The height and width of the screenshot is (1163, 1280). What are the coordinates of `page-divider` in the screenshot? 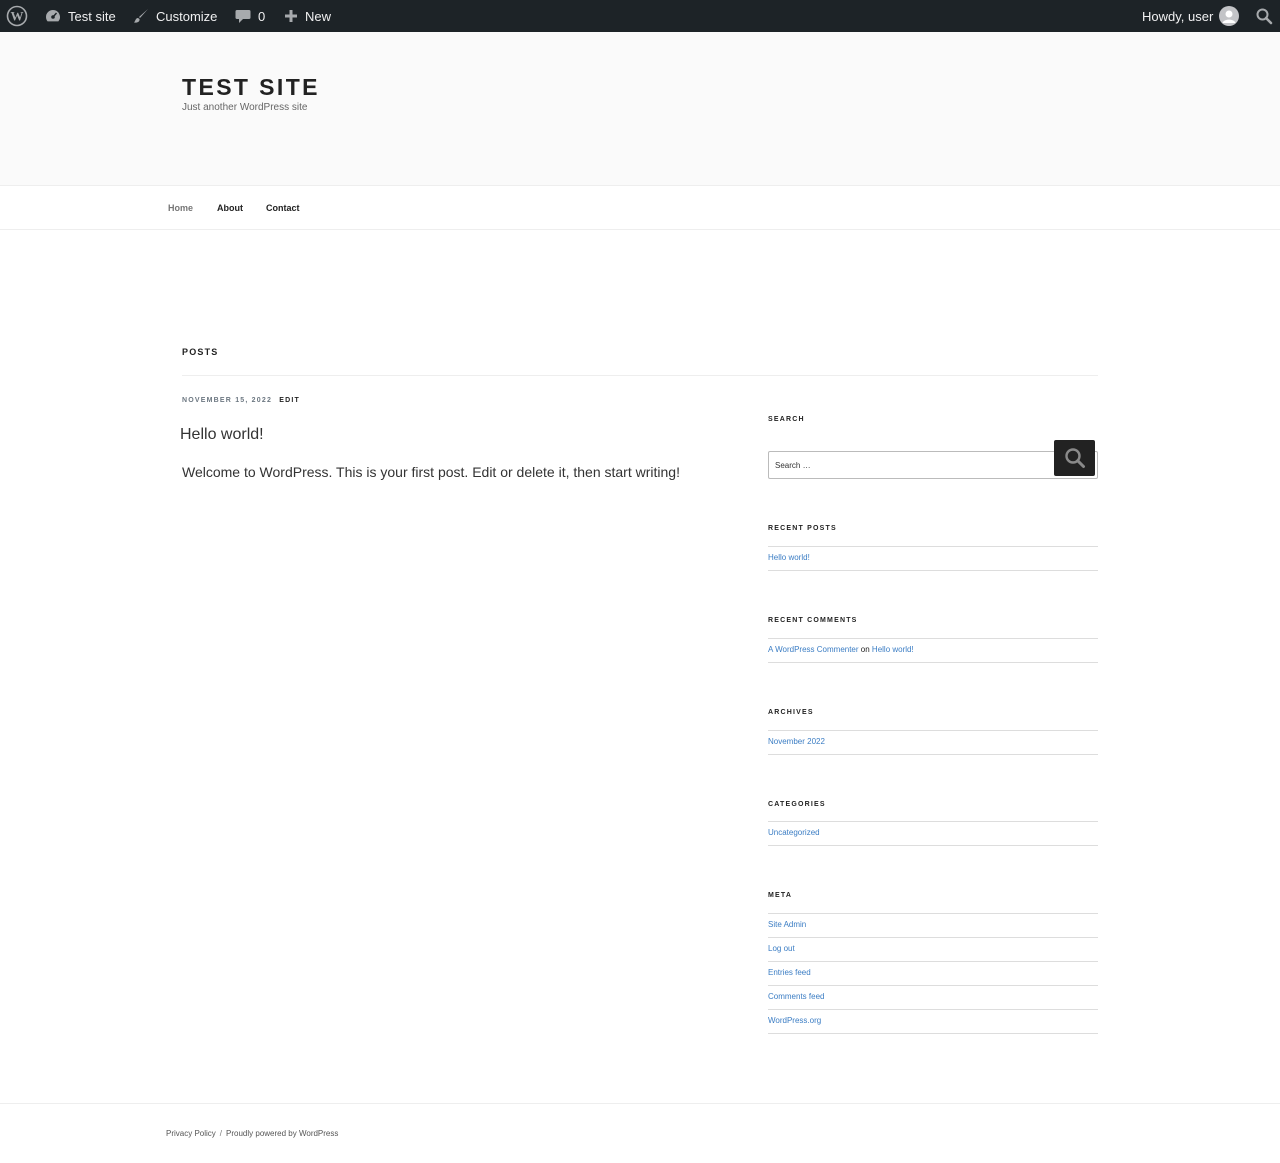 It's located at (640, 375).